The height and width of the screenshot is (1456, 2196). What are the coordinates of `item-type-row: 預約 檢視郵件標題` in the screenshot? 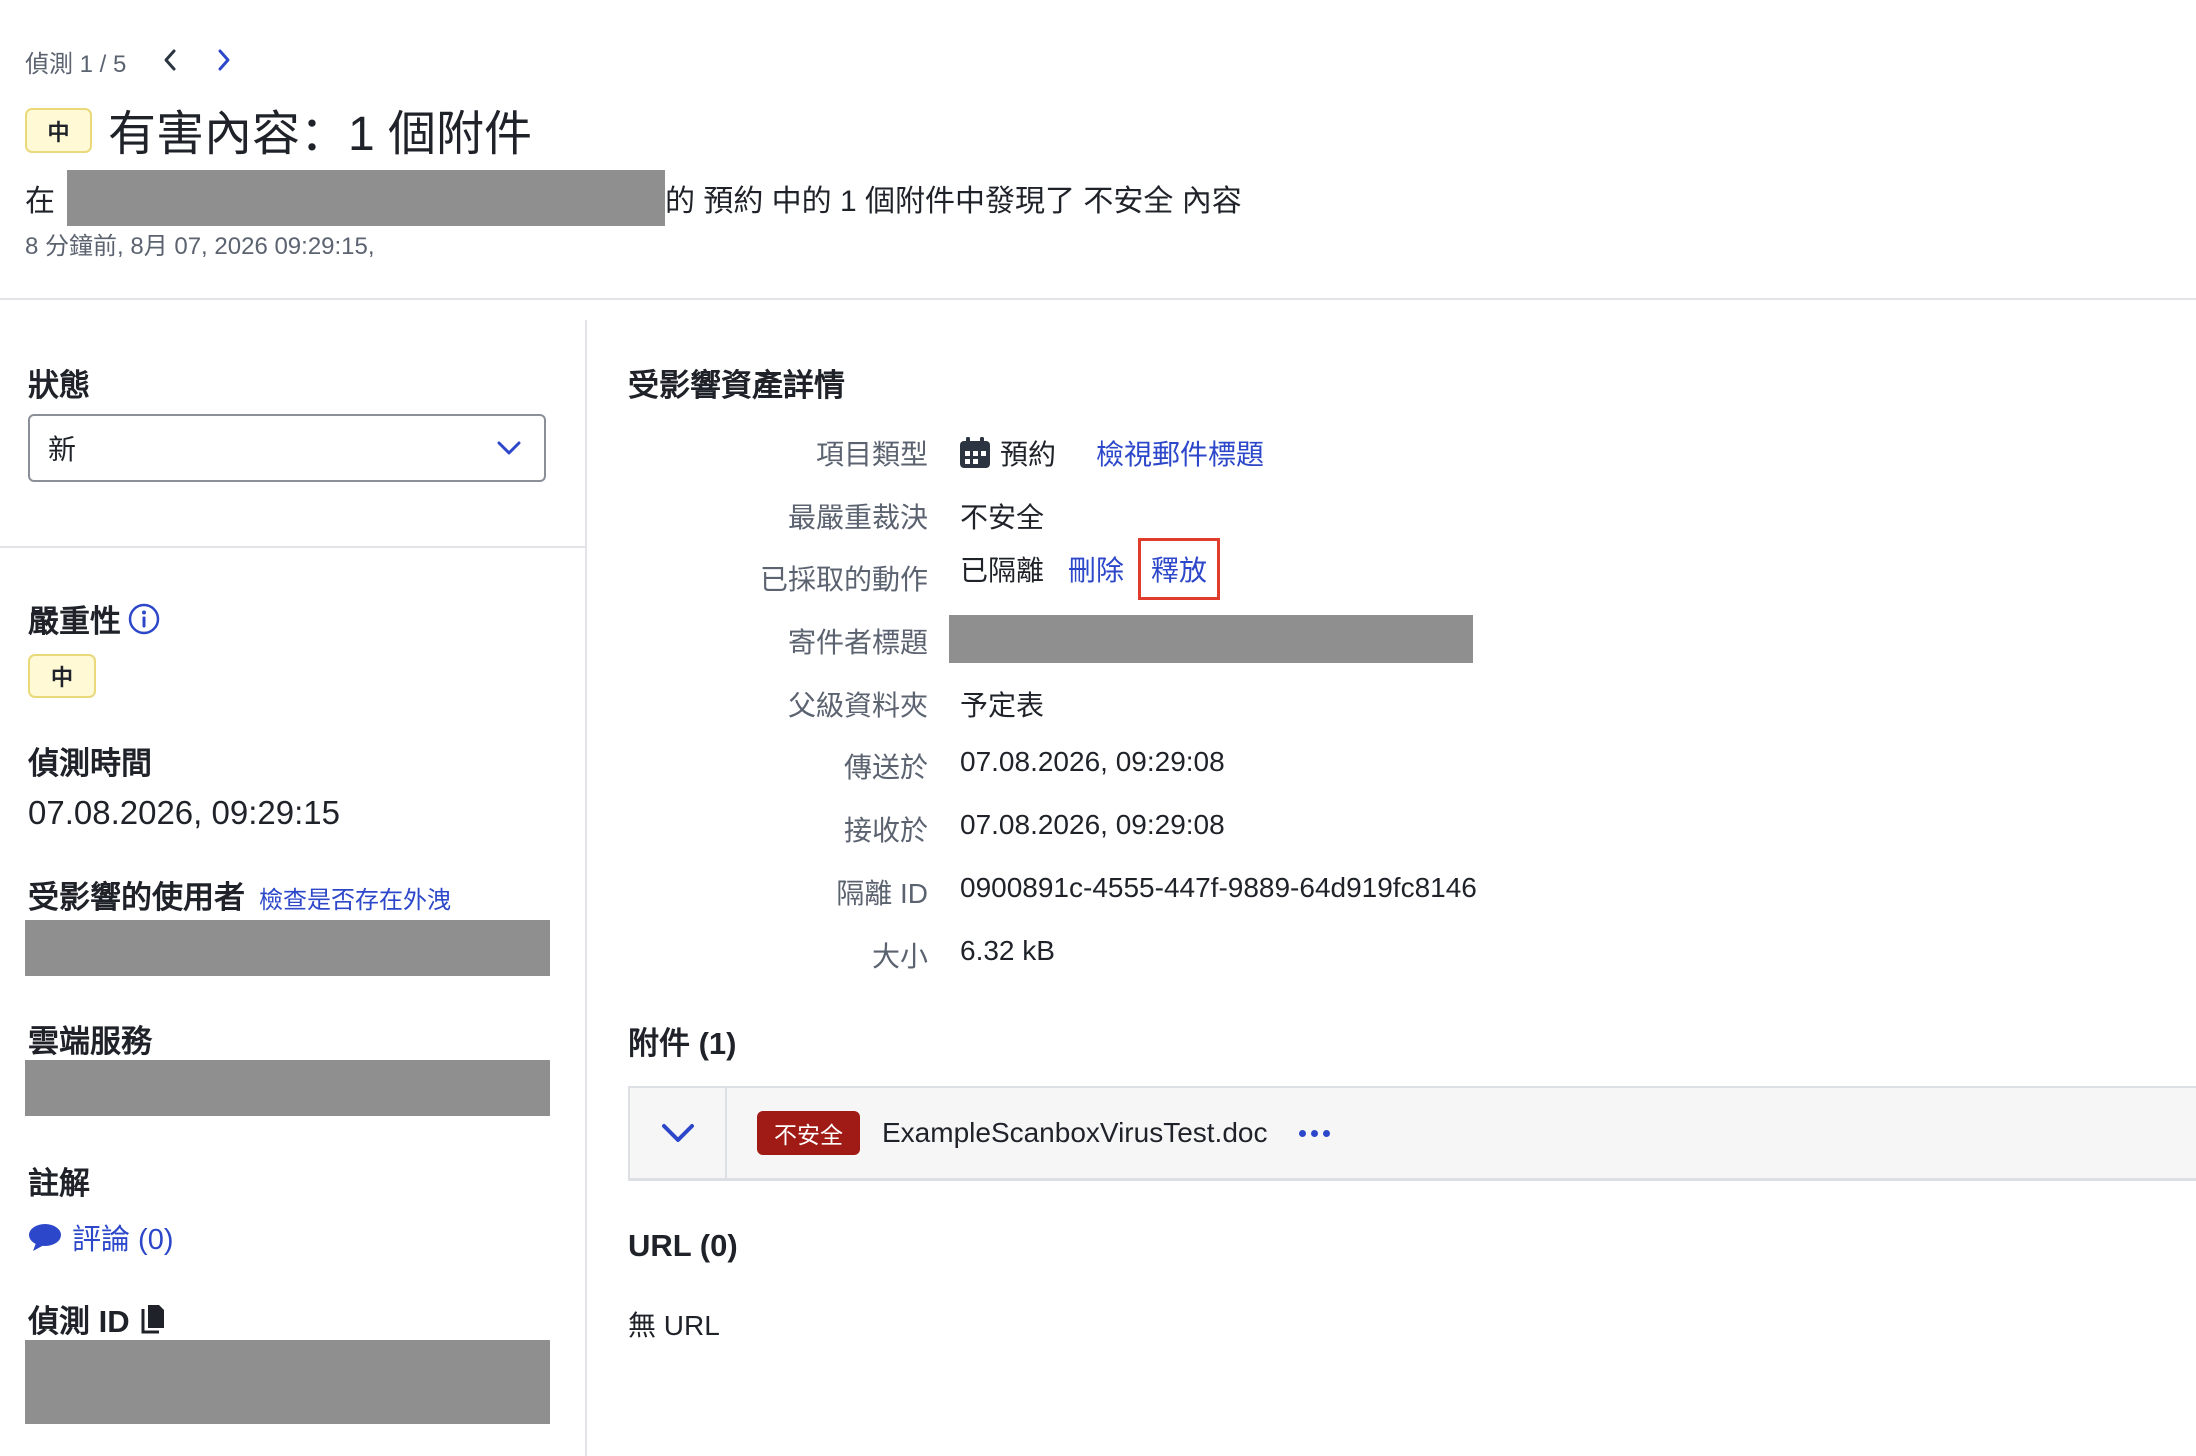 It's located at (1111, 453).